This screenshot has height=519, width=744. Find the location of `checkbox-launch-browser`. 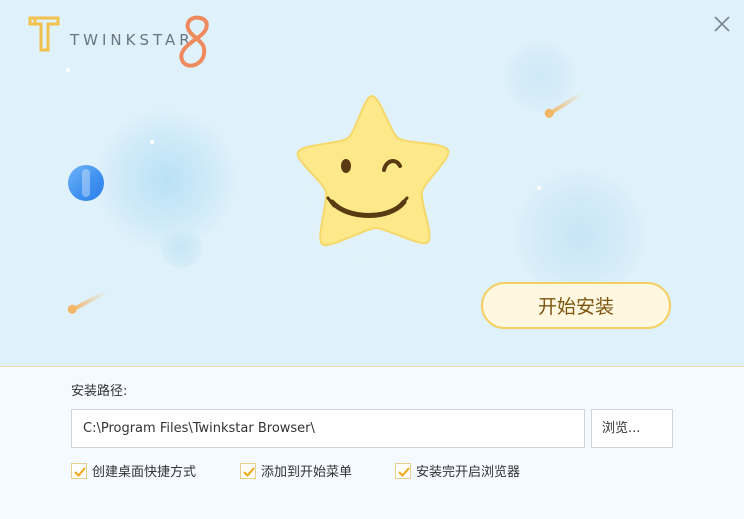

checkbox-launch-browser is located at coordinates (403, 470).